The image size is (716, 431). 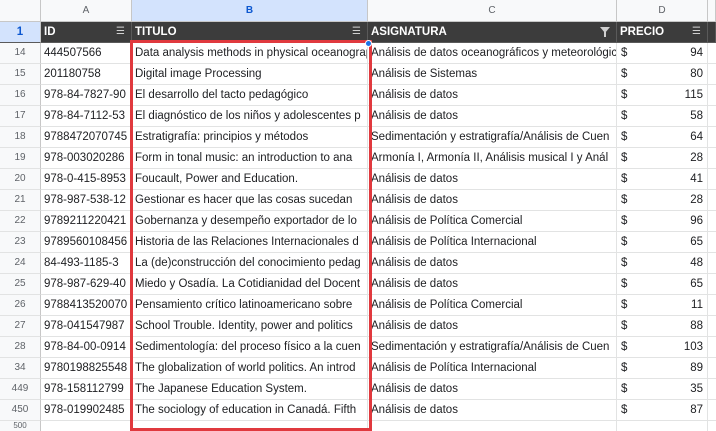 I want to click on header-cell-titulo: TITULO ☰, so click(x=250, y=32).